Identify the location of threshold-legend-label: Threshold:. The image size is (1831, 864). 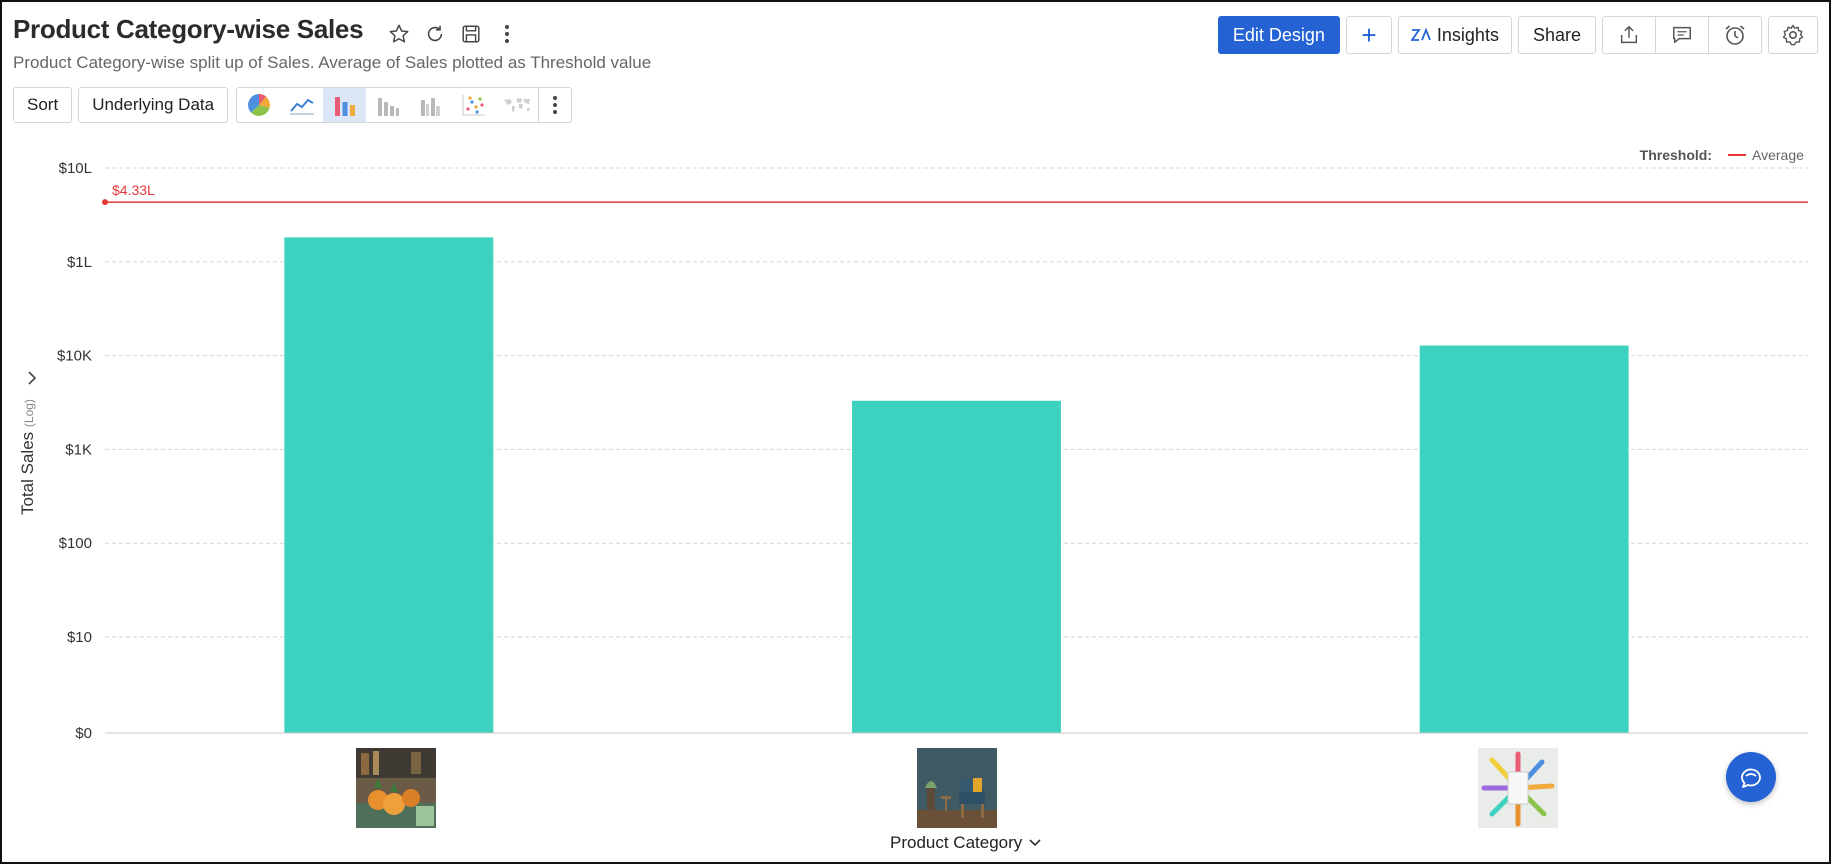
(1676, 155).